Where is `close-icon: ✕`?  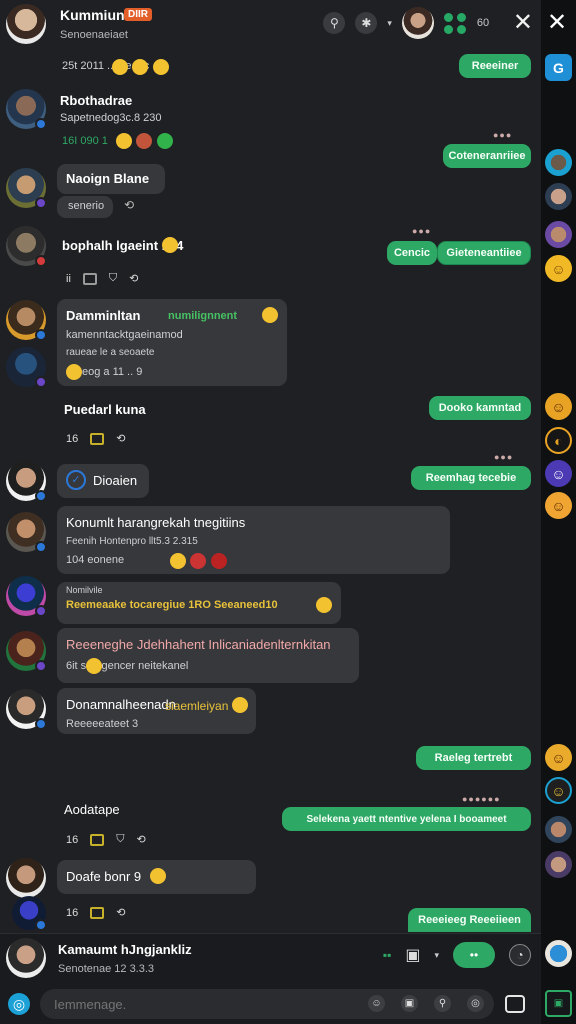
close-icon: ✕ is located at coordinates (523, 23).